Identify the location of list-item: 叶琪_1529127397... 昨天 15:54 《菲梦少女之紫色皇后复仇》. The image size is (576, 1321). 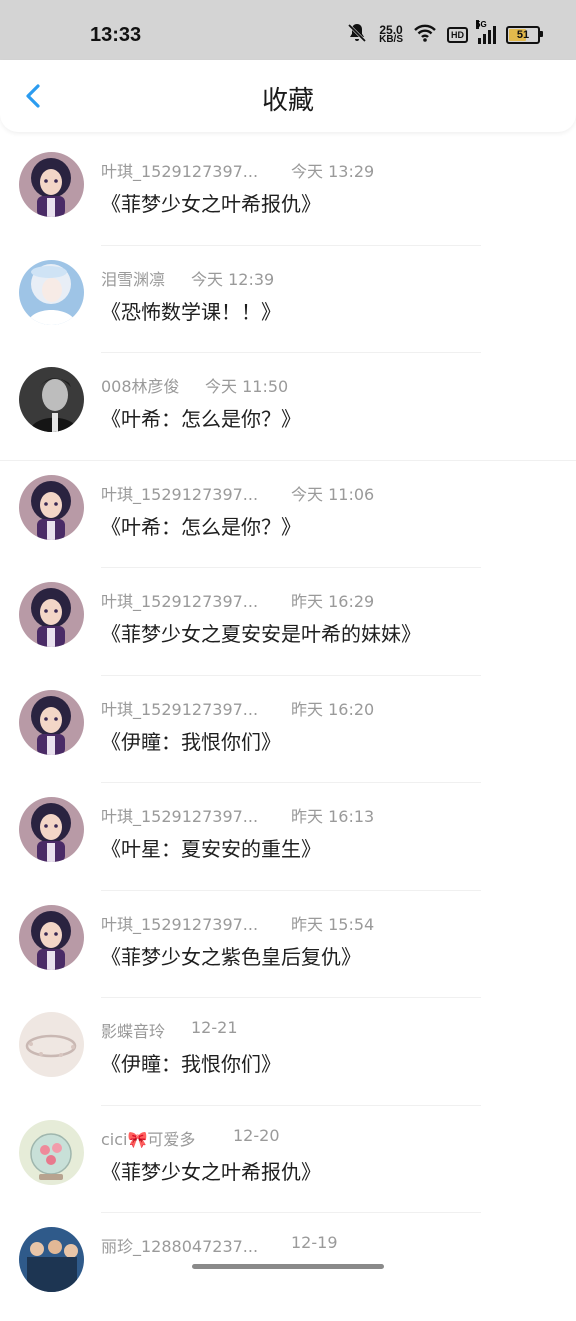
(288, 944).